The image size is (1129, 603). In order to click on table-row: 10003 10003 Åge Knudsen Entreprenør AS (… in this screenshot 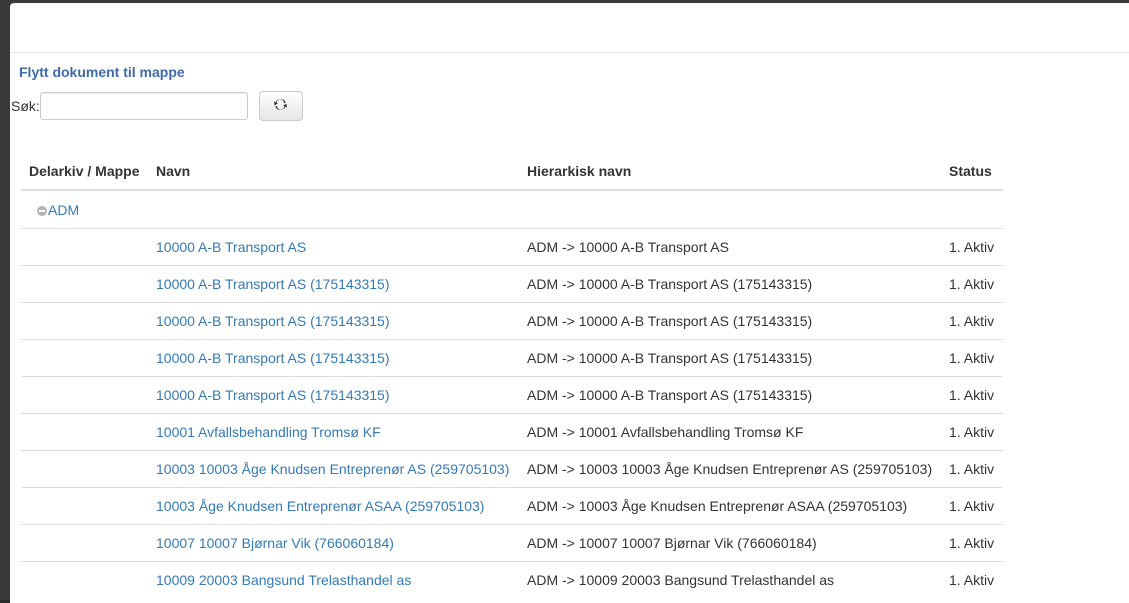, I will do `click(512, 469)`.